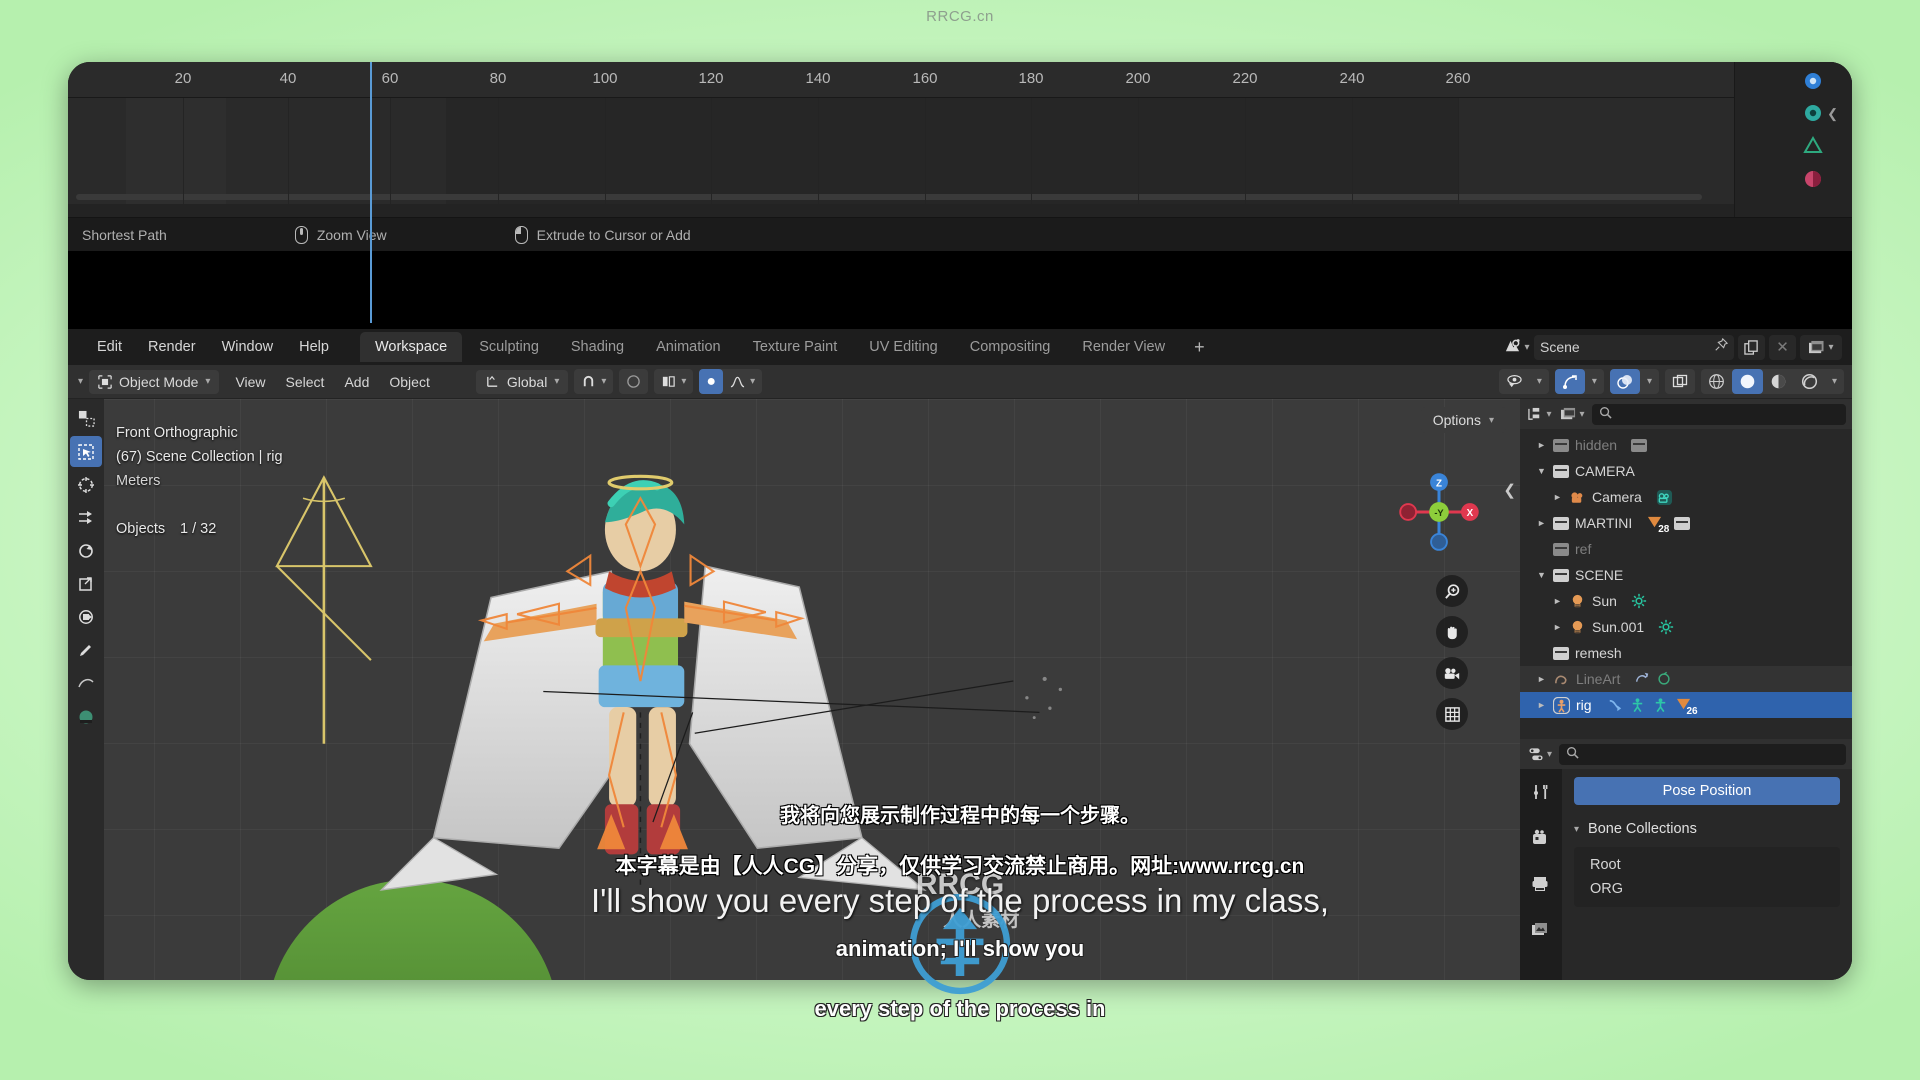 The height and width of the screenshot is (1080, 1920). I want to click on gizmo-controls: ▾, so click(1579, 381).